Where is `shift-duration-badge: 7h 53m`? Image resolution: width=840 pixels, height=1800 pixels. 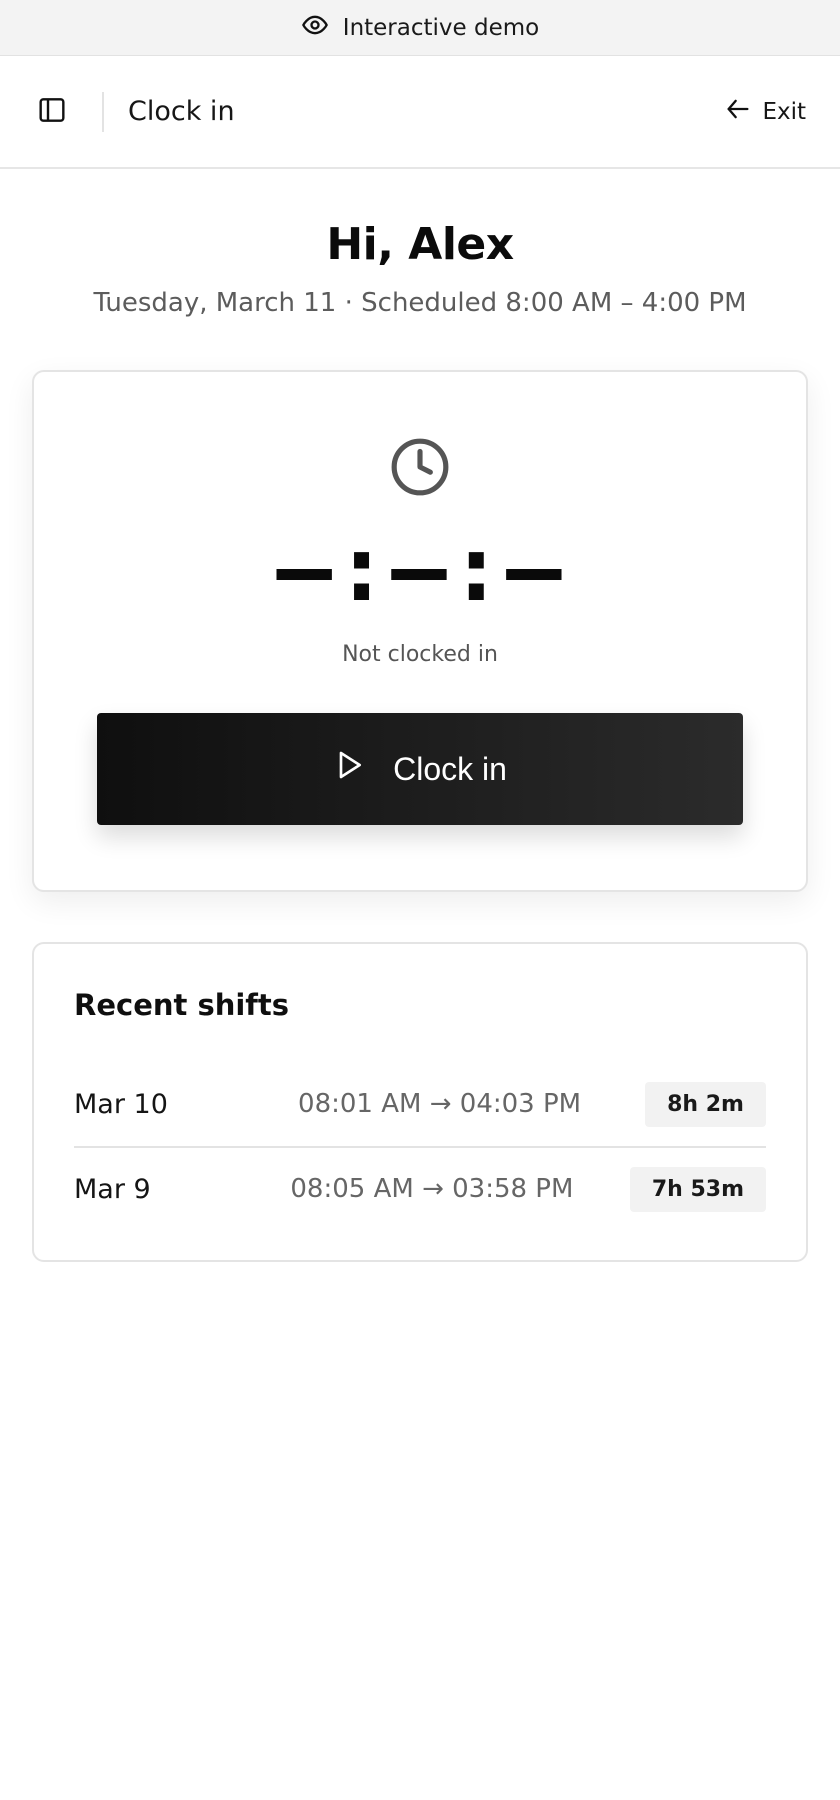
shift-duration-badge: 7h 53m is located at coordinates (697, 1189).